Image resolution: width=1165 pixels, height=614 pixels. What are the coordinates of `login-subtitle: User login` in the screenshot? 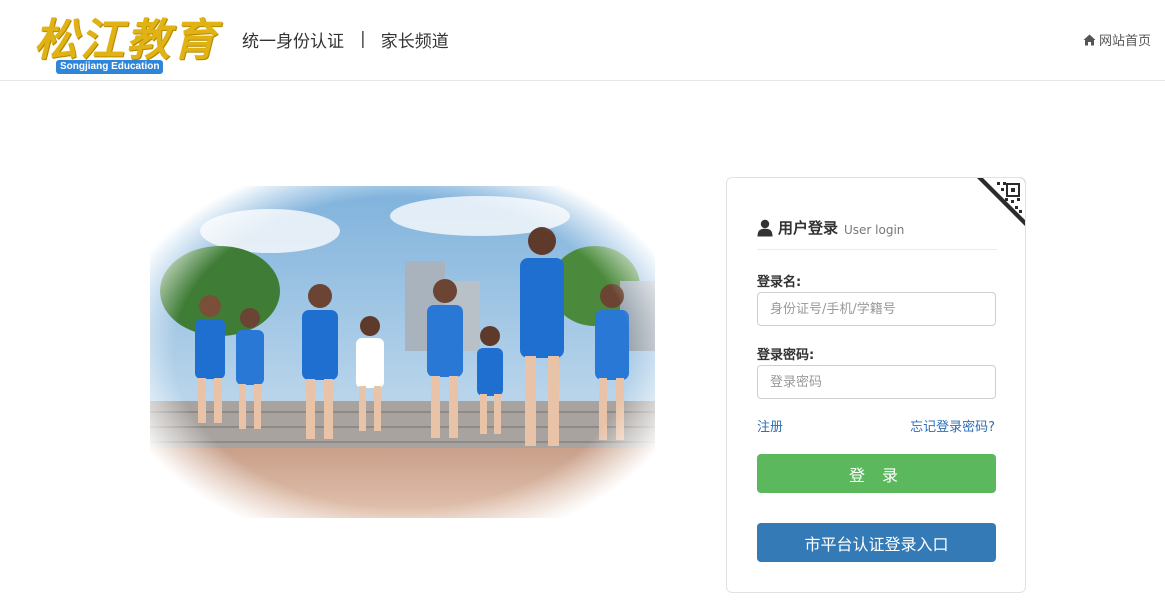 It's located at (874, 230).